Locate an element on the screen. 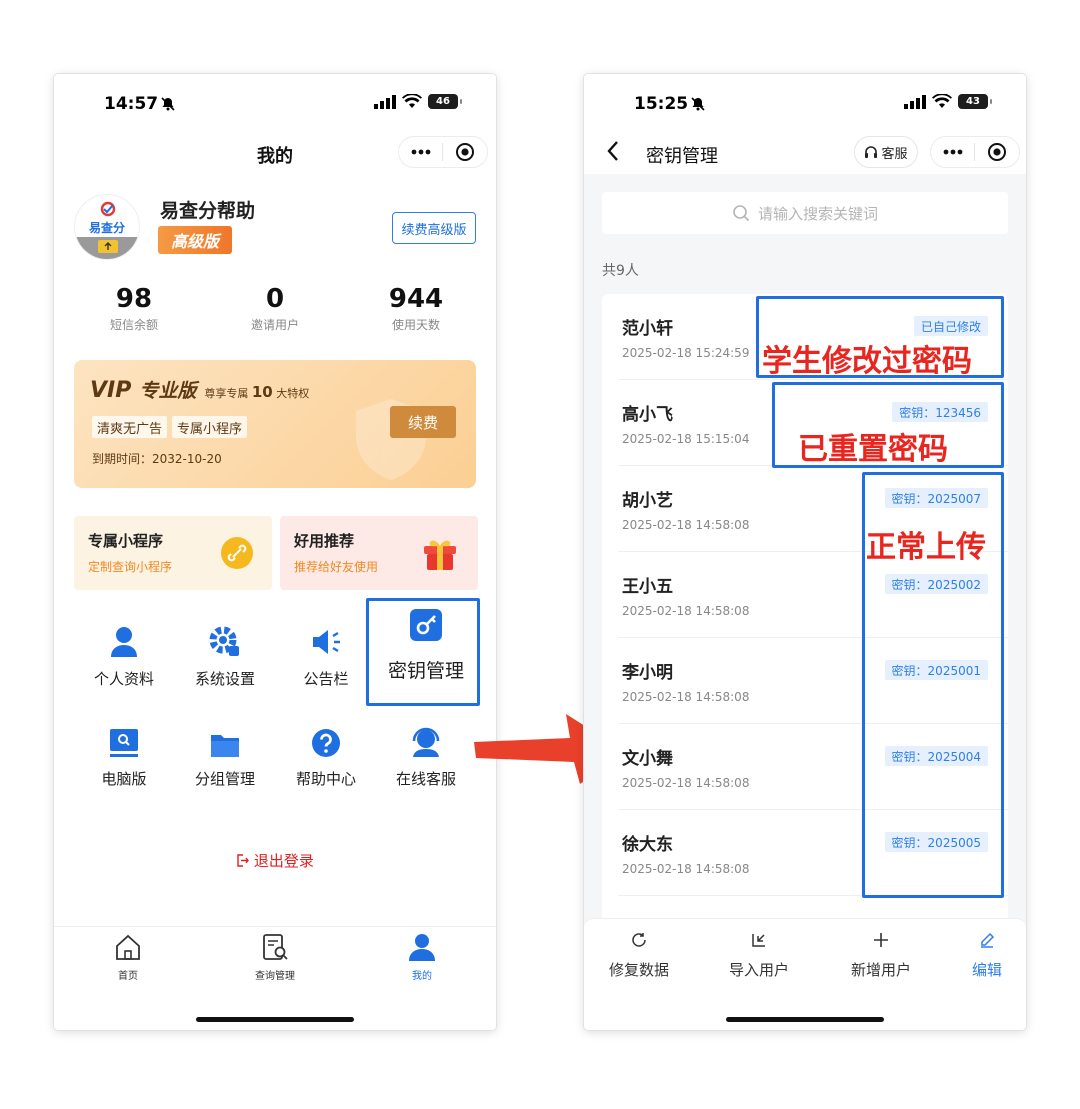  add-user-button: 新增用户 is located at coordinates (881, 955).